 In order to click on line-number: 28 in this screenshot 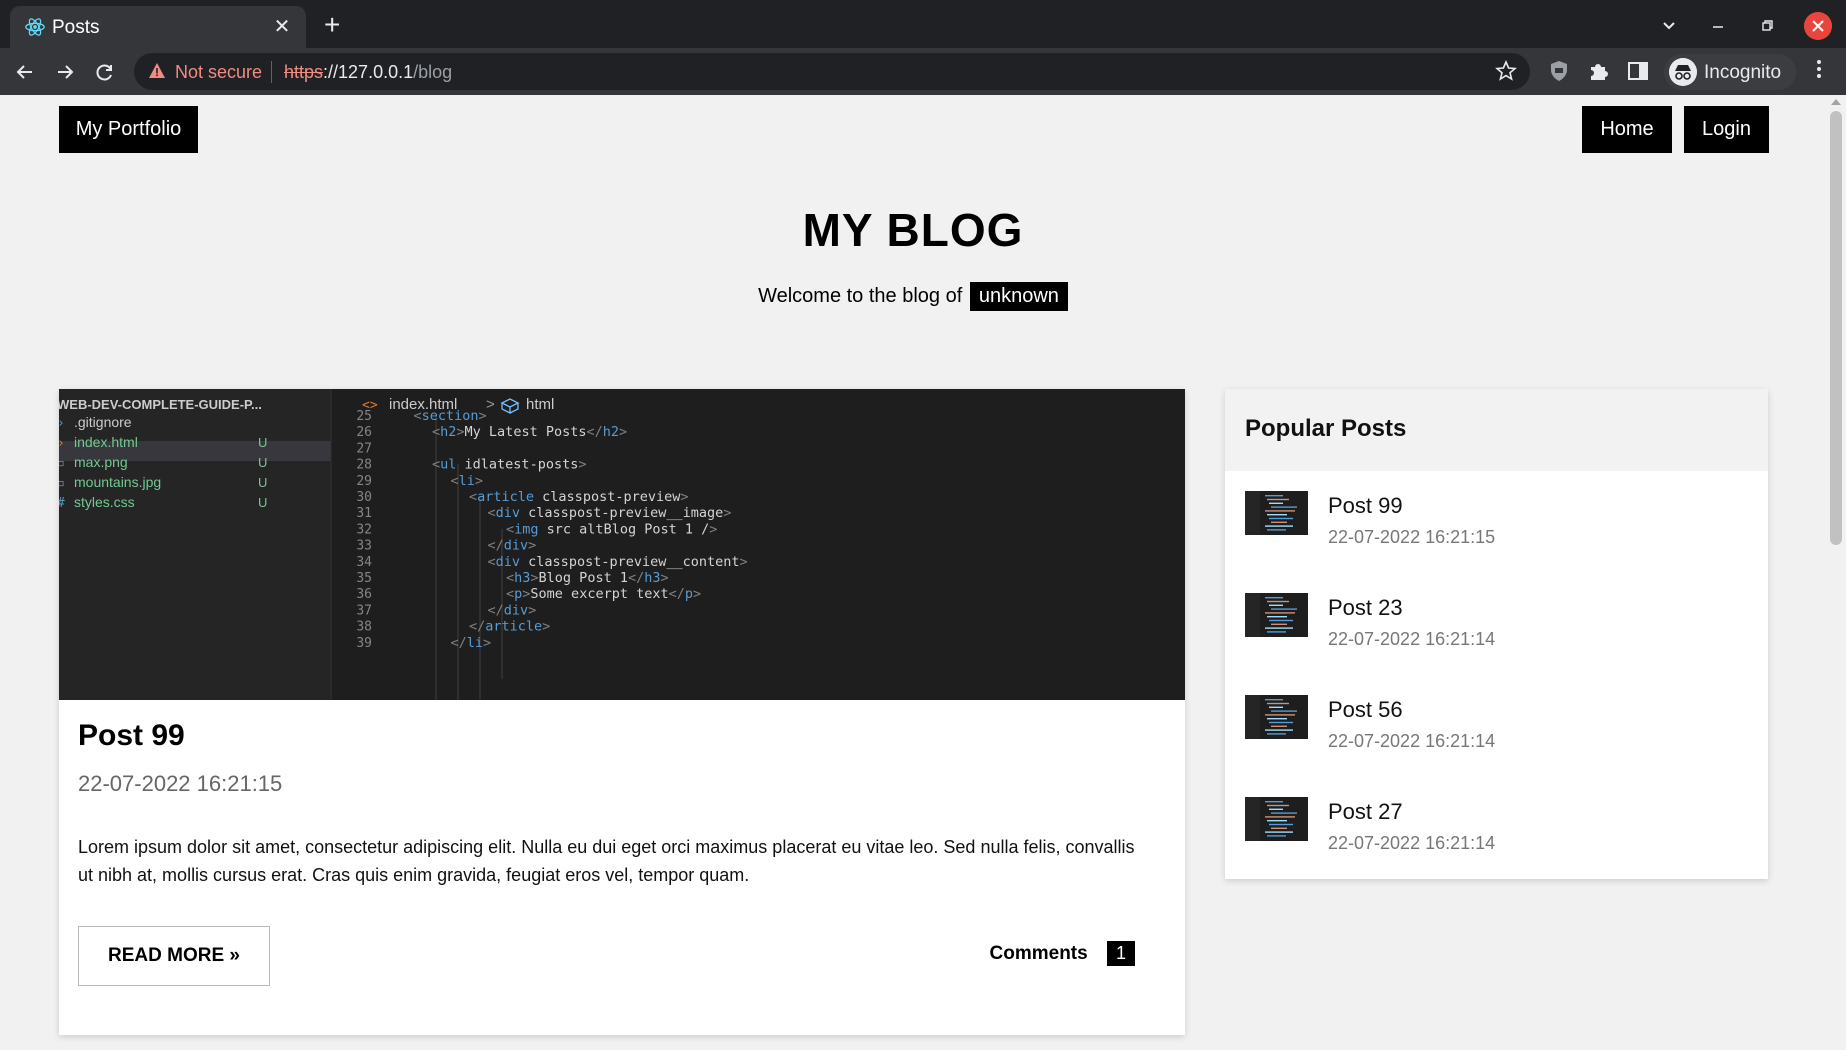, I will do `click(364, 465)`.